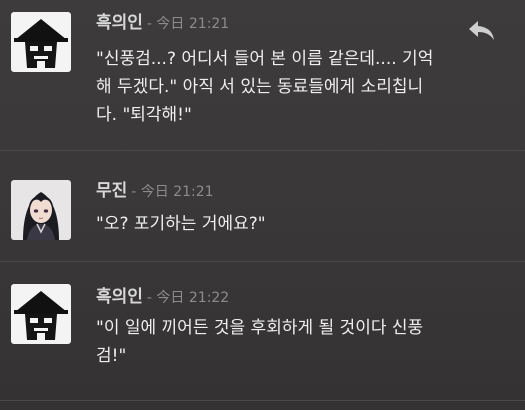 This screenshot has height=410, width=525. I want to click on timestamp: - 今日 21:22, so click(188, 298).